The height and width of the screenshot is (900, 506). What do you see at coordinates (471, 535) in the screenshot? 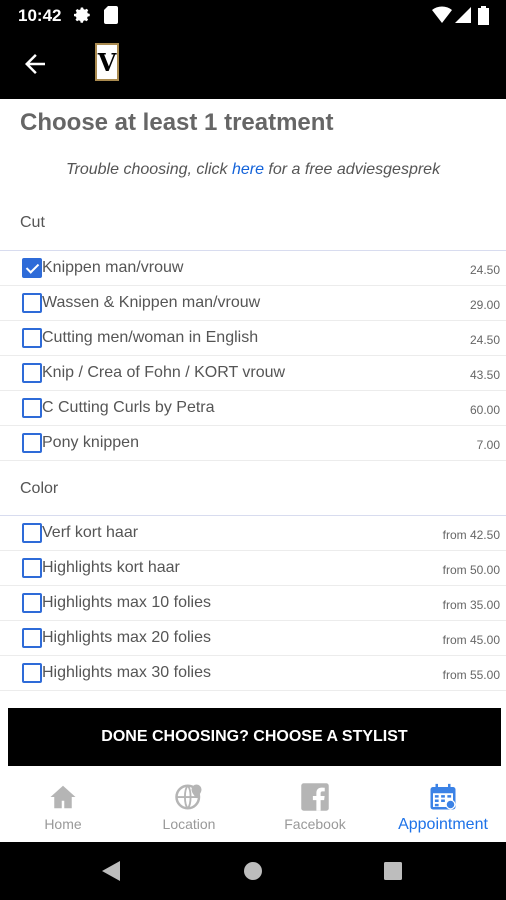
I see `treatment-price: from 42.50` at bounding box center [471, 535].